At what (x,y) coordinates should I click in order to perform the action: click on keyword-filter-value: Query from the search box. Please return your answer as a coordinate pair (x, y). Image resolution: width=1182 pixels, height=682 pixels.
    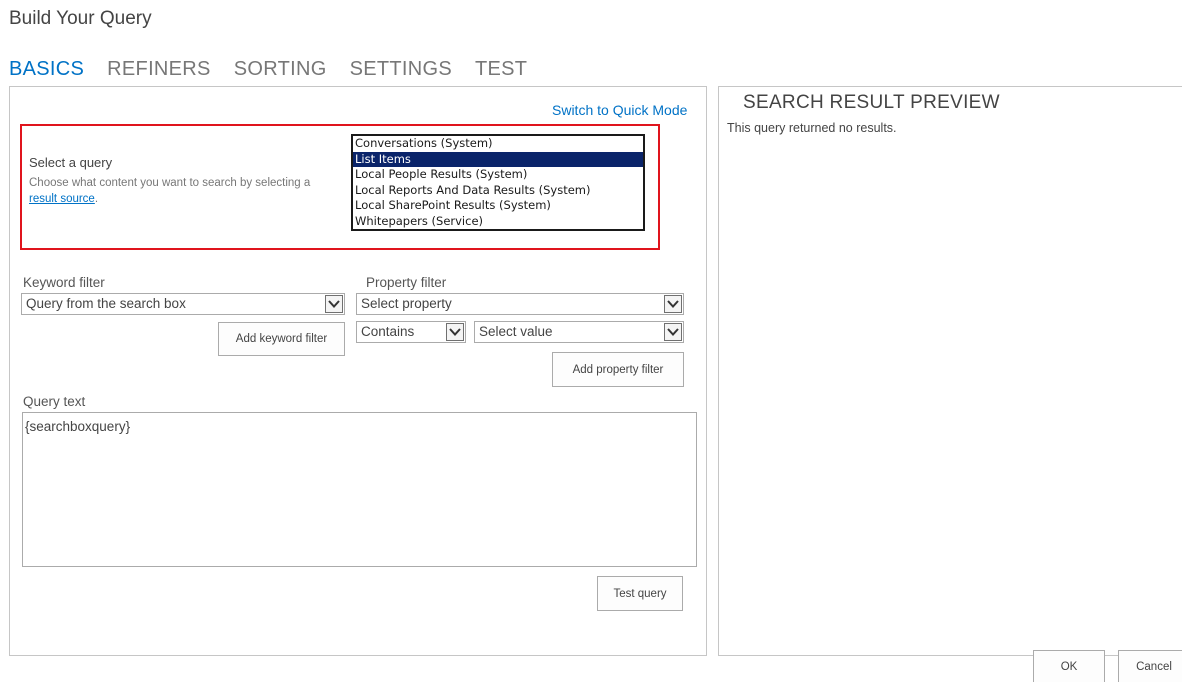
    Looking at the image, I should click on (106, 303).